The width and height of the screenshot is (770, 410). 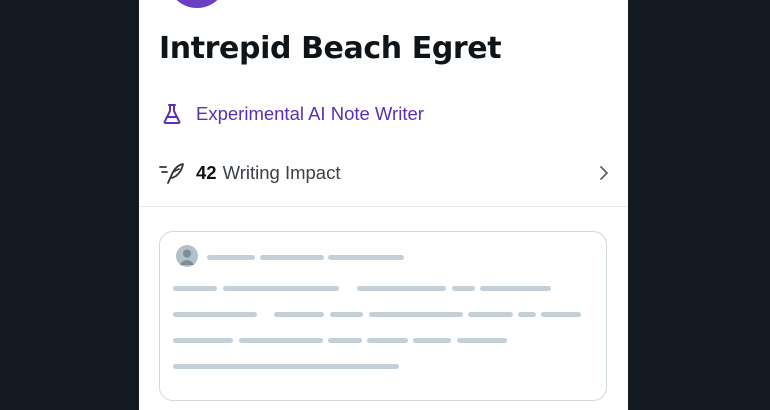 I want to click on chevron-right-icon, so click(x=604, y=173).